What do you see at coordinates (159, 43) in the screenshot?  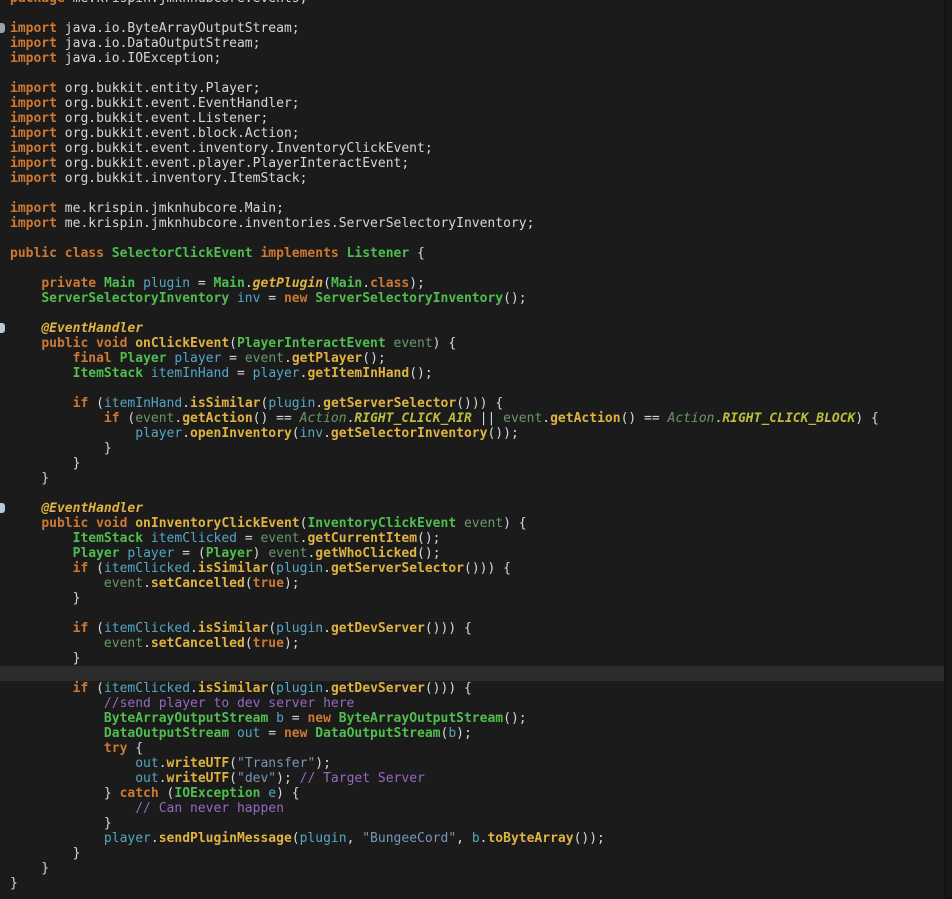 I see `code-token-pl: java.io.DataOutputStream;` at bounding box center [159, 43].